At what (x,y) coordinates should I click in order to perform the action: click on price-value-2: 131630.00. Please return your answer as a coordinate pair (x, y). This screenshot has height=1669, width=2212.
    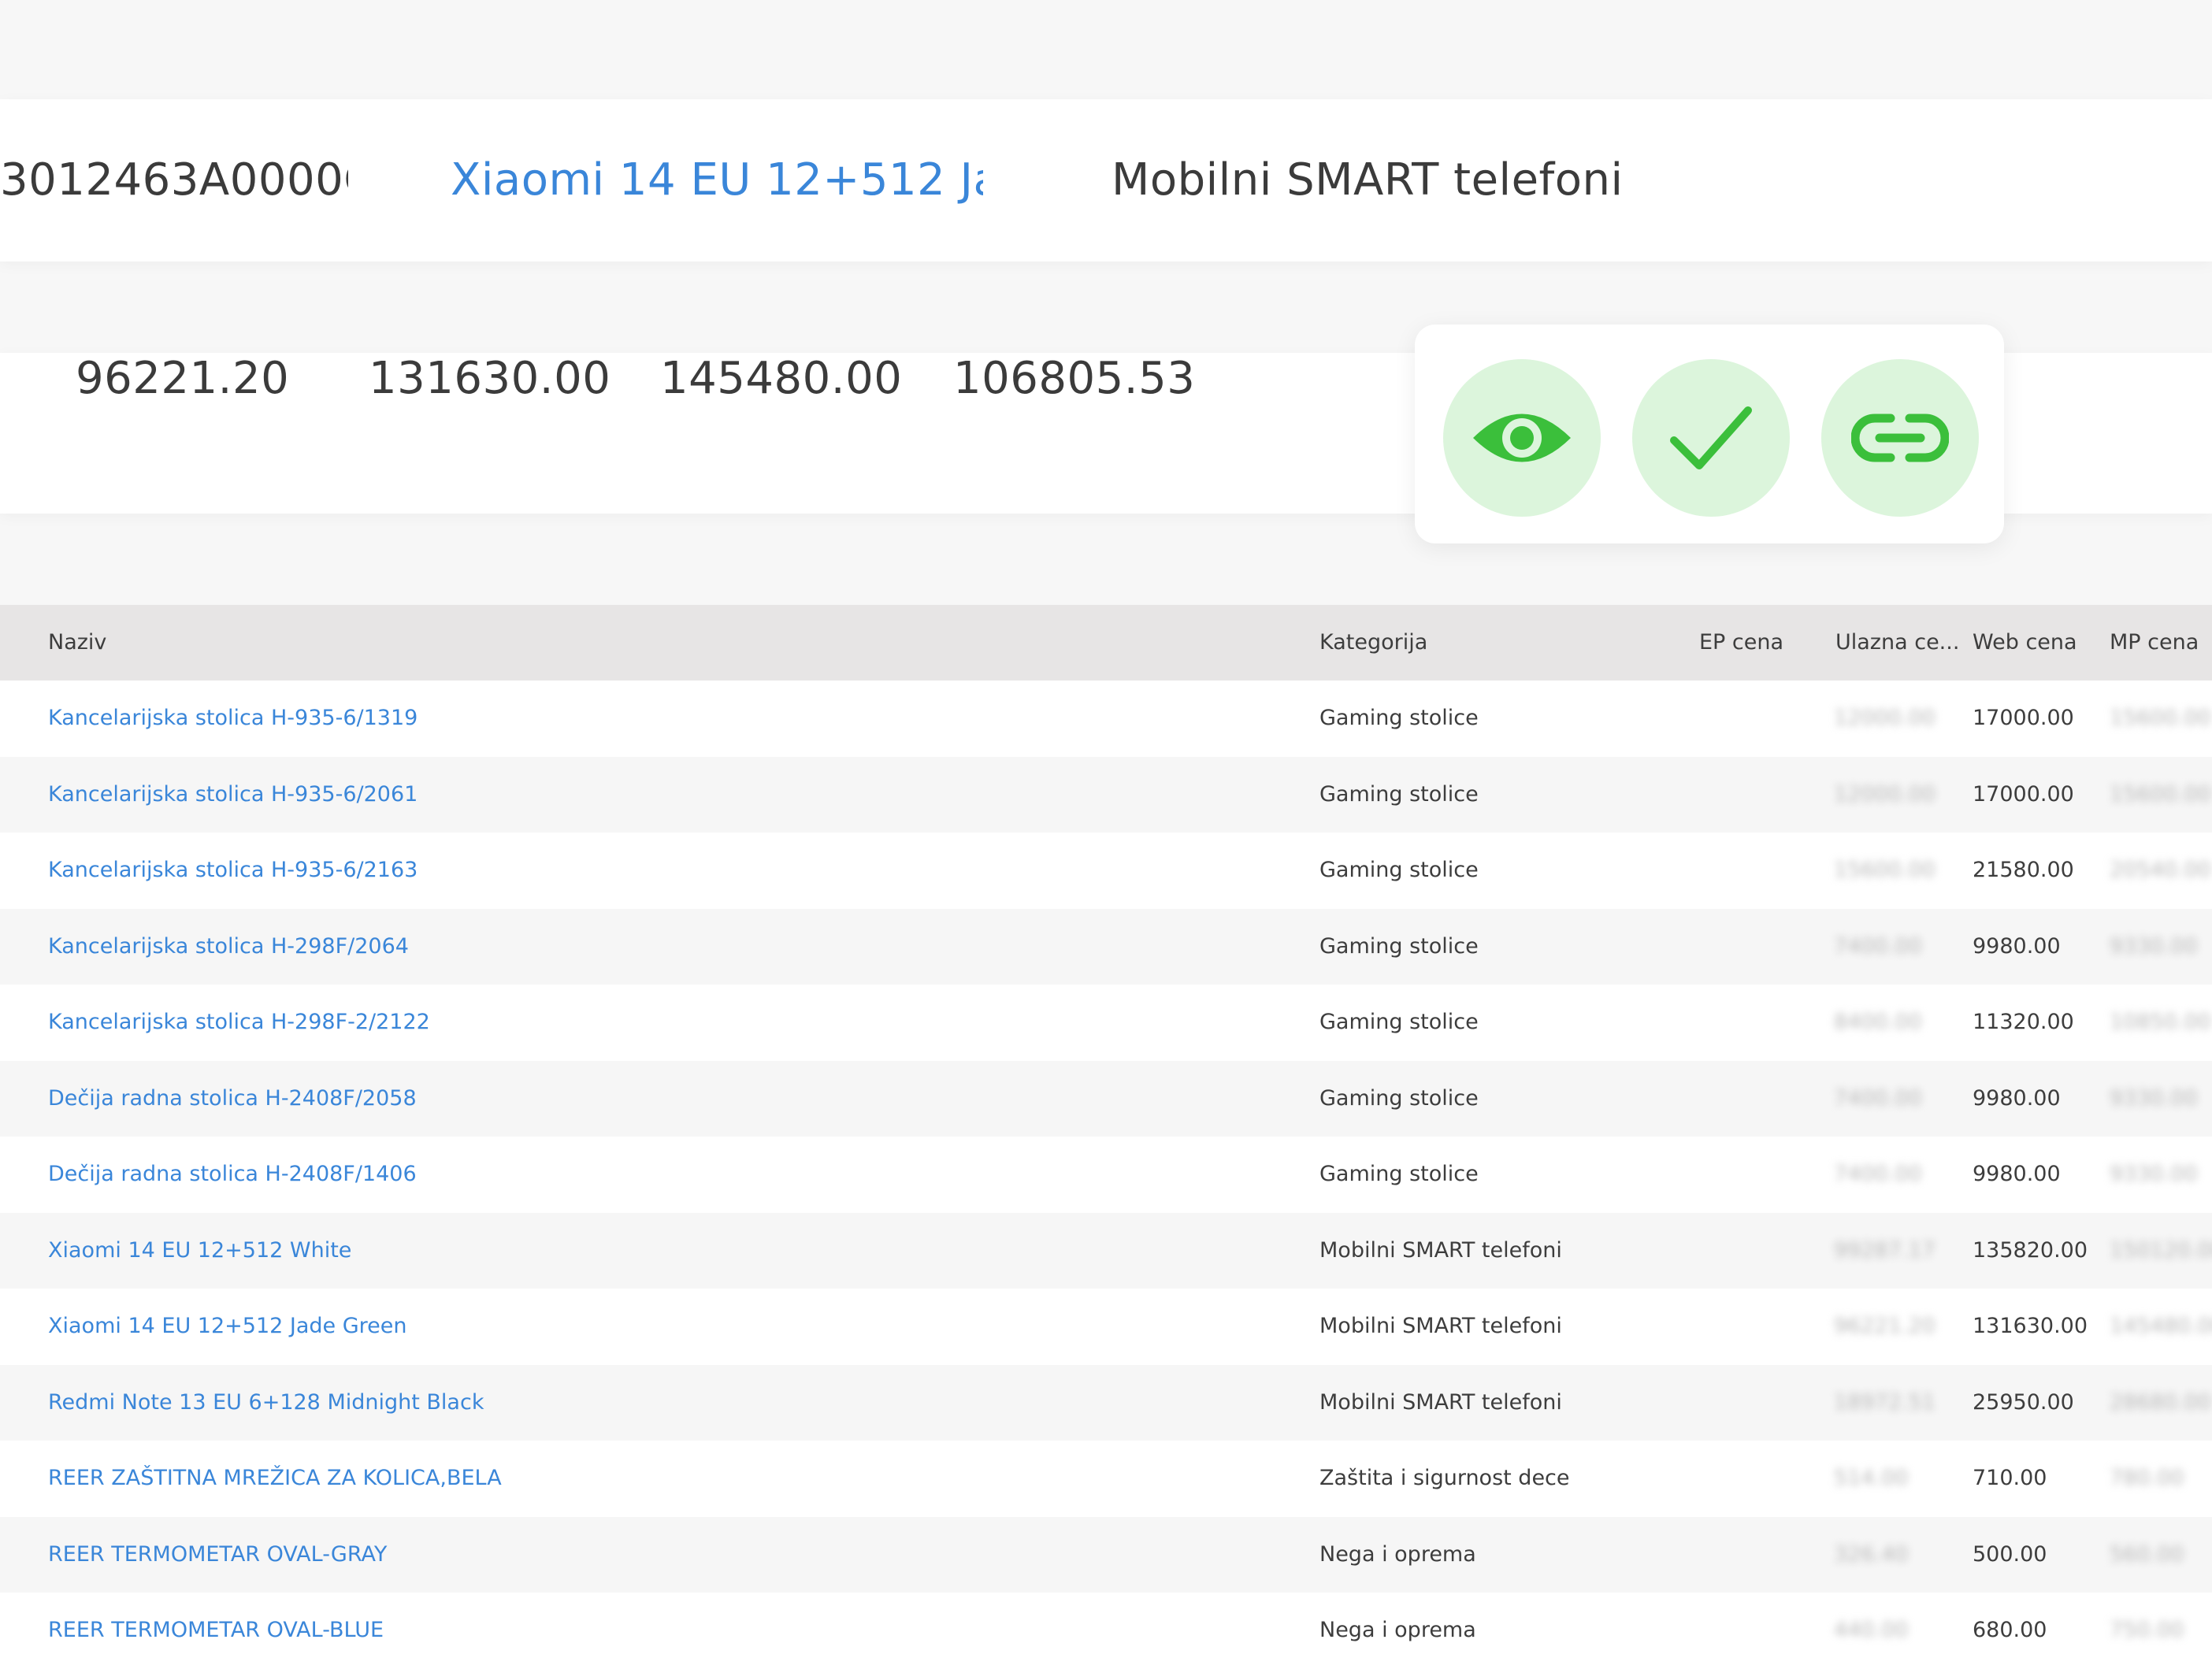
    Looking at the image, I should click on (490, 379).